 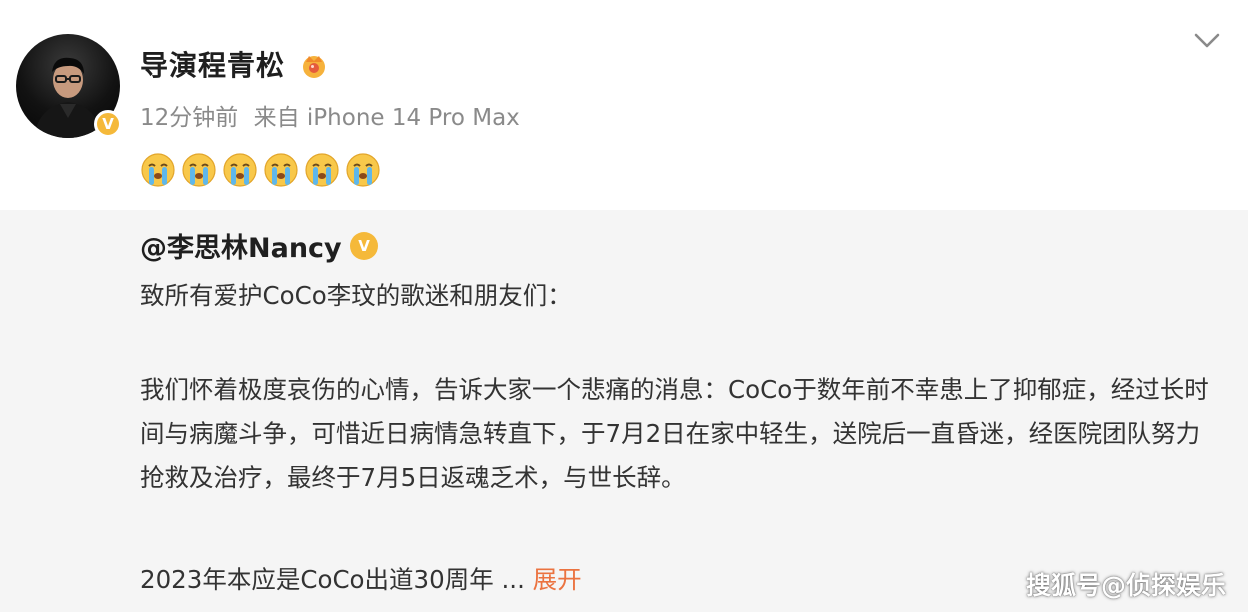 I want to click on crown-icon, so click(x=314, y=67).